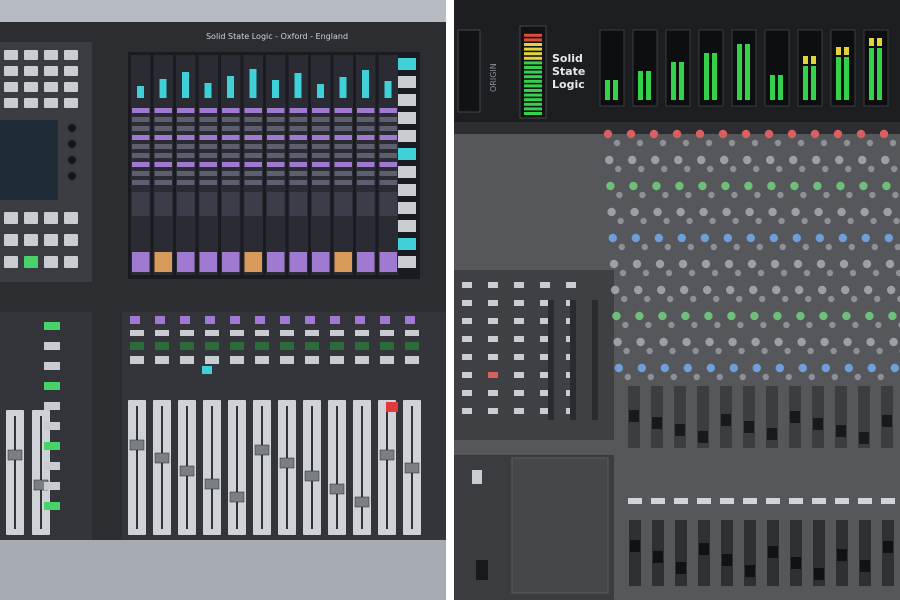 This screenshot has width=900, height=600. What do you see at coordinates (15, 455) in the screenshot?
I see `left-fader-cap` at bounding box center [15, 455].